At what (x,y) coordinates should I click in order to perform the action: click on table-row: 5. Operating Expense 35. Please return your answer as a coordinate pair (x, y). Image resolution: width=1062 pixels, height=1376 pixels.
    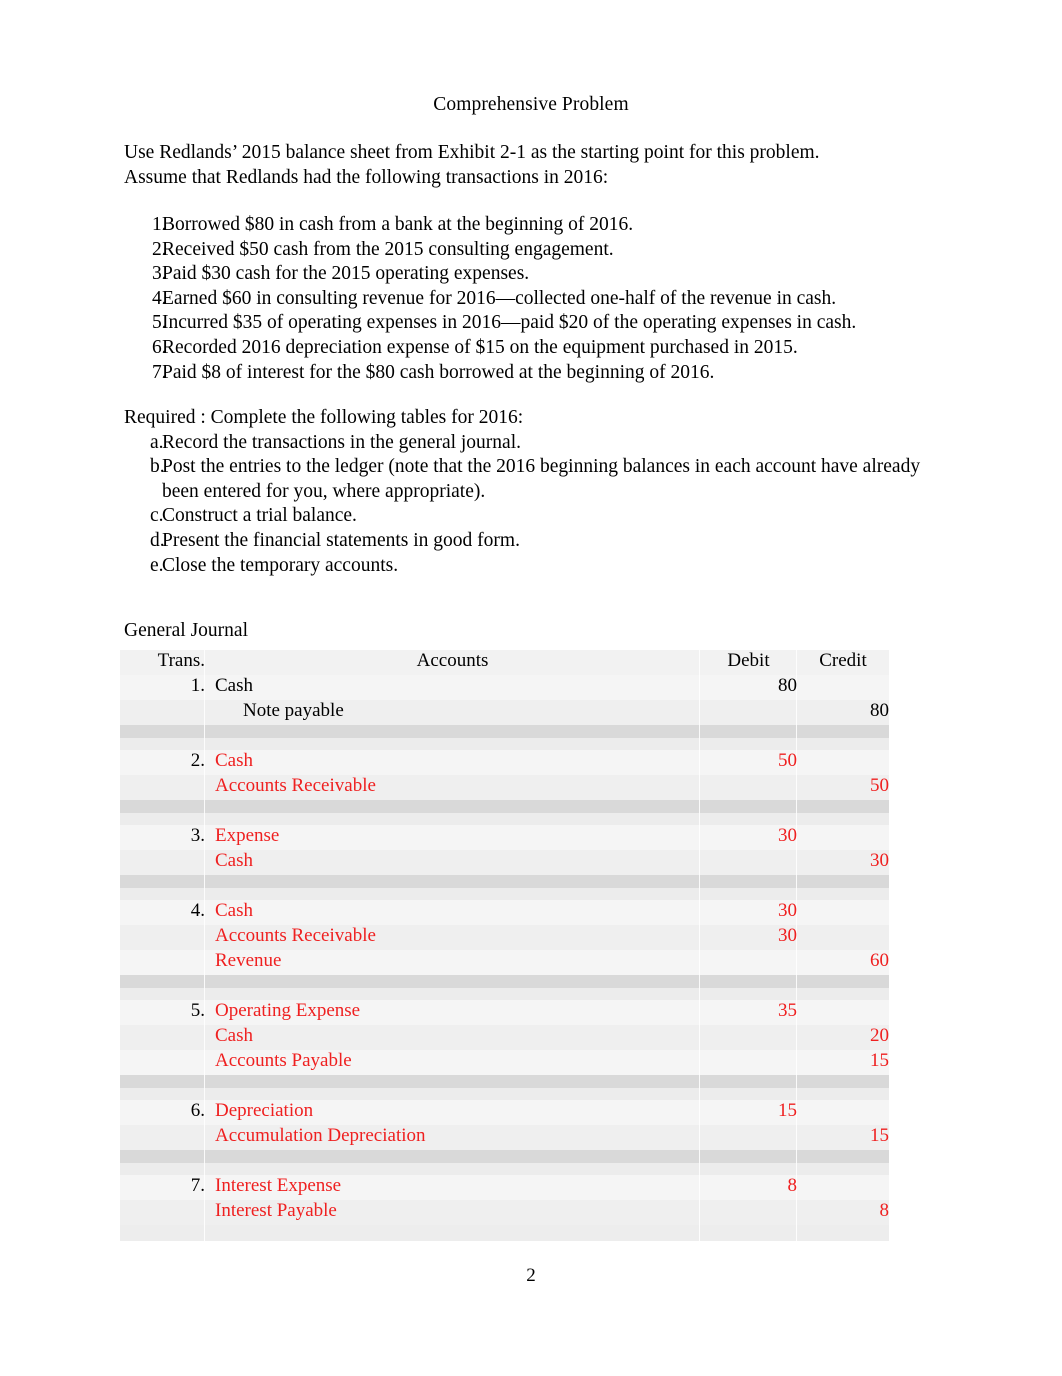
    Looking at the image, I should click on (504, 1012).